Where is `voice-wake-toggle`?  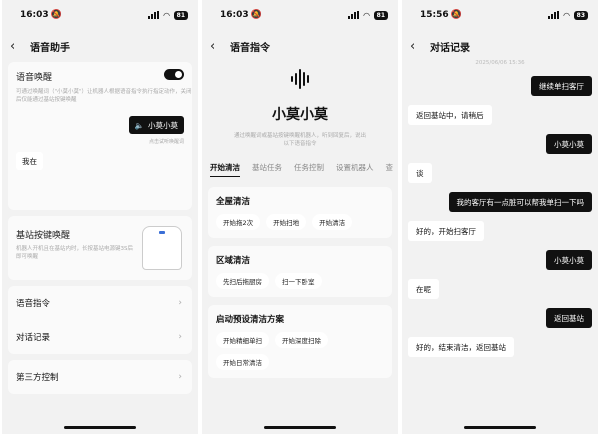 voice-wake-toggle is located at coordinates (174, 74).